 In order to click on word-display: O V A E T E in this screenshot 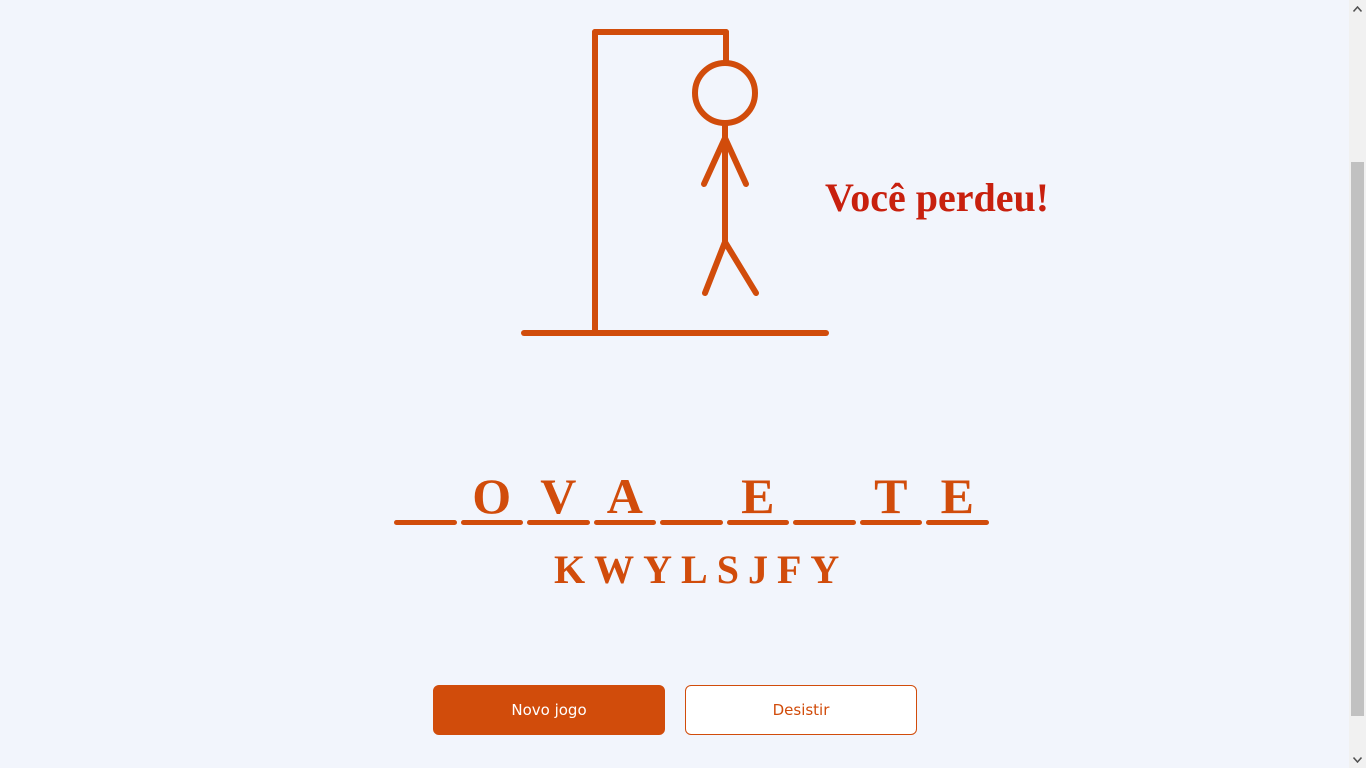, I will do `click(691, 496)`.